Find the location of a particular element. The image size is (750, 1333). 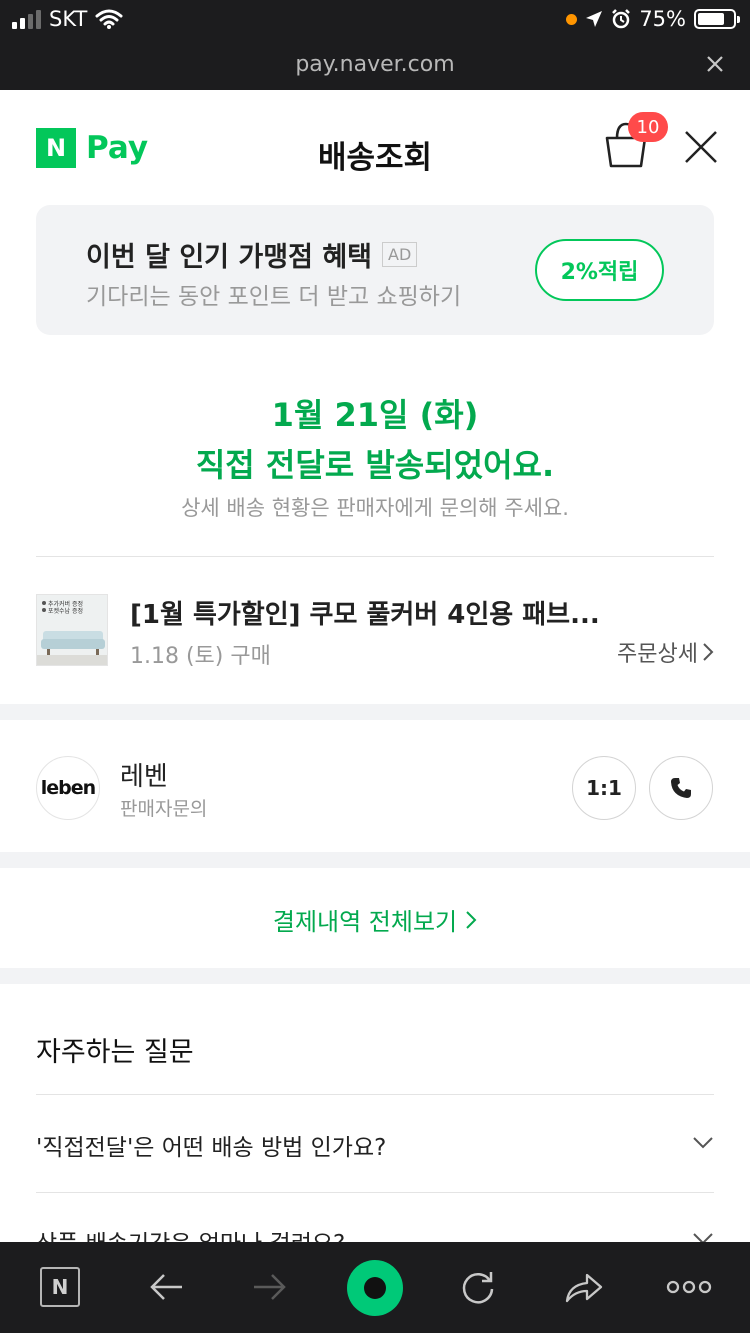

ad-title: 이번 달 인기 가맹점 혜택 is located at coordinates (229, 257).